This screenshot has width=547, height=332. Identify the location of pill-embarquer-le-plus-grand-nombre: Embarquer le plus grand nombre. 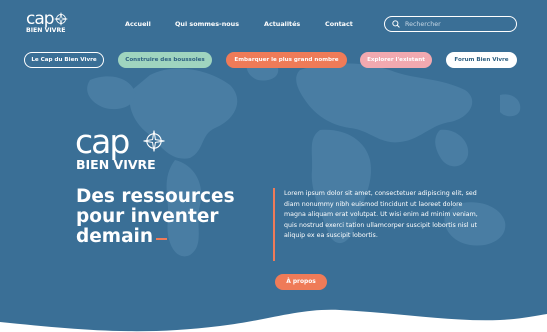
(286, 60).